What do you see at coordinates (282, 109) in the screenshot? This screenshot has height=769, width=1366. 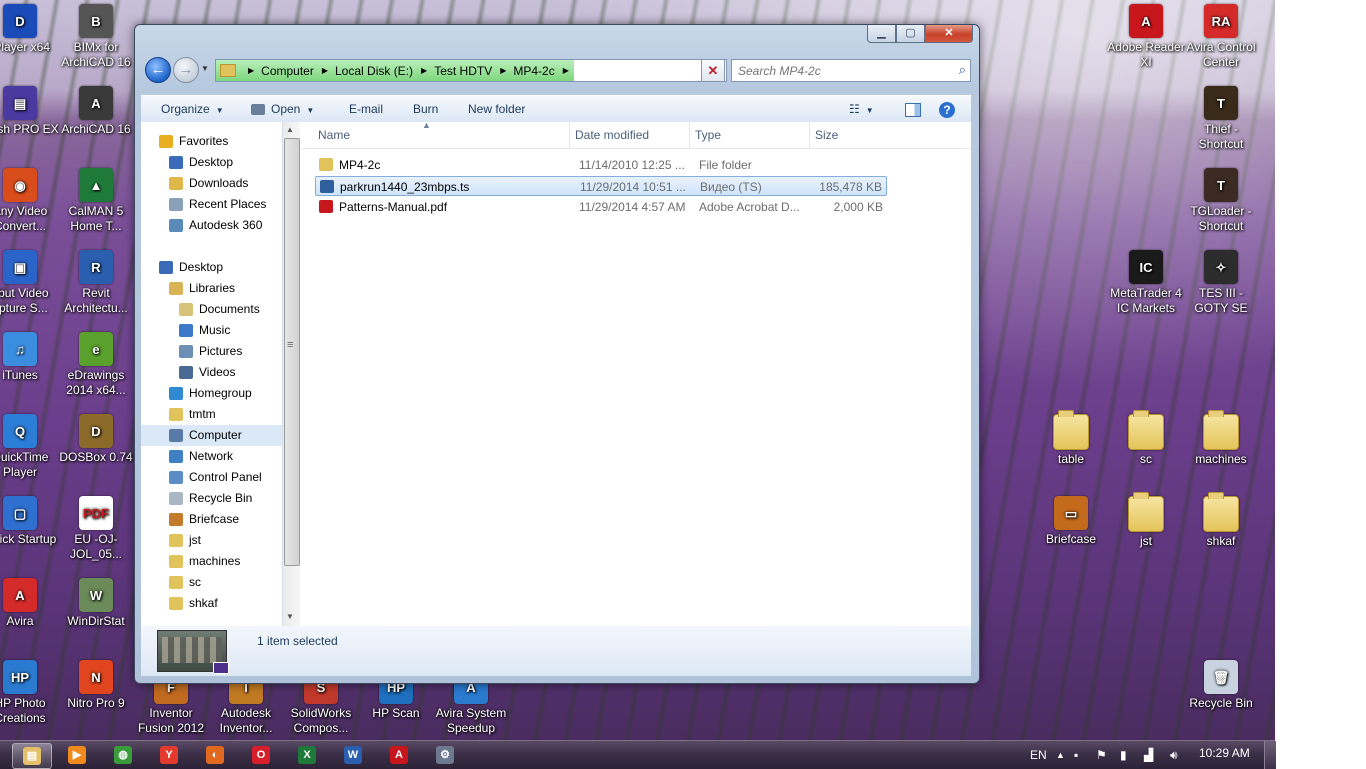 I see `open-button: Open ▼` at bounding box center [282, 109].